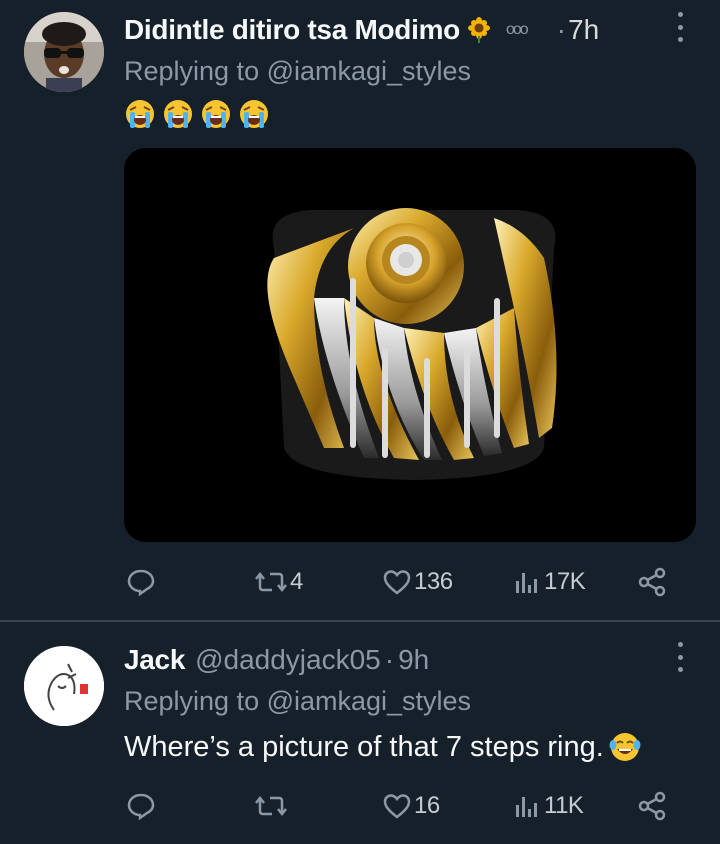  I want to click on face-with-tears-of-joy-icon, so click(625, 747).